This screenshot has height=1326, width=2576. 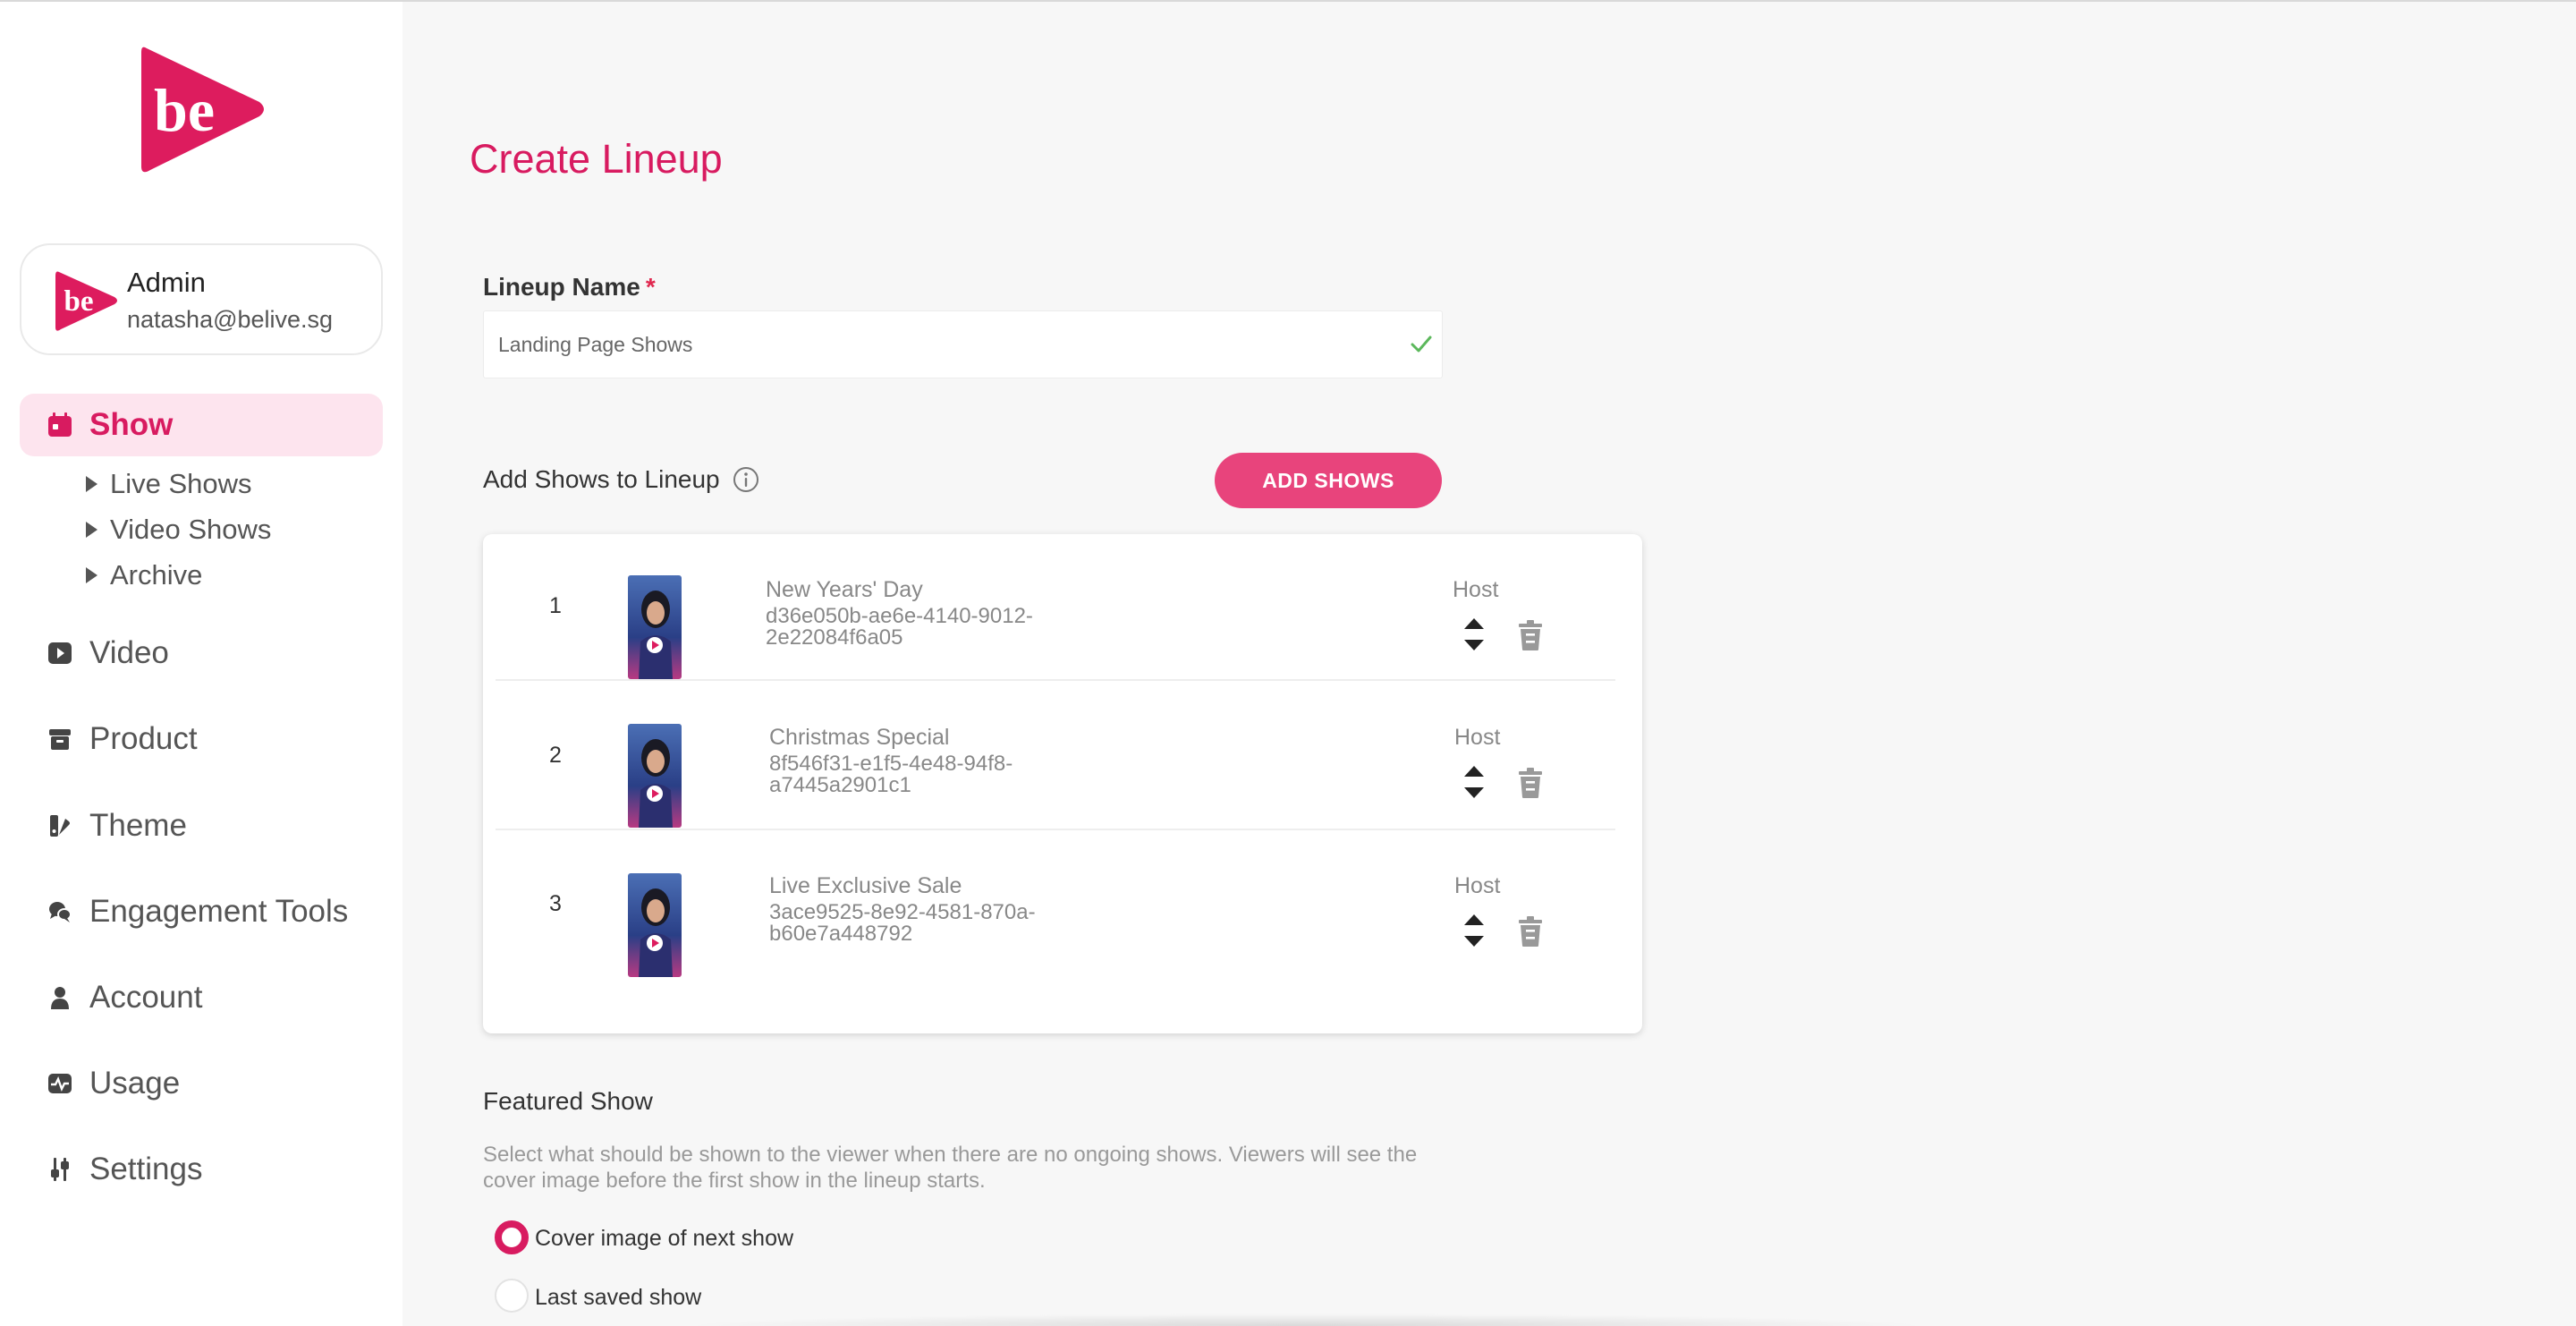 What do you see at coordinates (60, 425) in the screenshot?
I see `calendar-icon` at bounding box center [60, 425].